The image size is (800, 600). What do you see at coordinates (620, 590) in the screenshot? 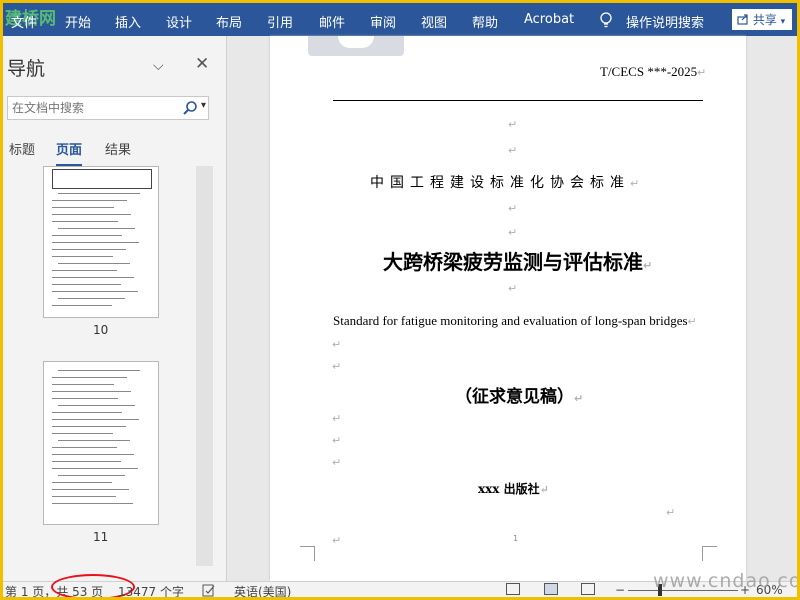
I see `zoom-out-button: −` at bounding box center [620, 590].